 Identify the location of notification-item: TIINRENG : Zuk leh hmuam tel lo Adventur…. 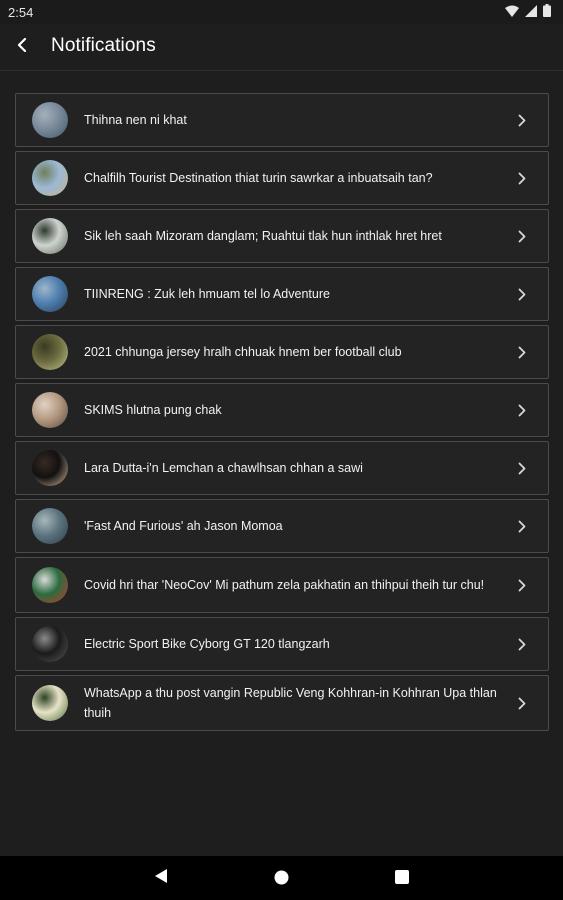
(282, 294).